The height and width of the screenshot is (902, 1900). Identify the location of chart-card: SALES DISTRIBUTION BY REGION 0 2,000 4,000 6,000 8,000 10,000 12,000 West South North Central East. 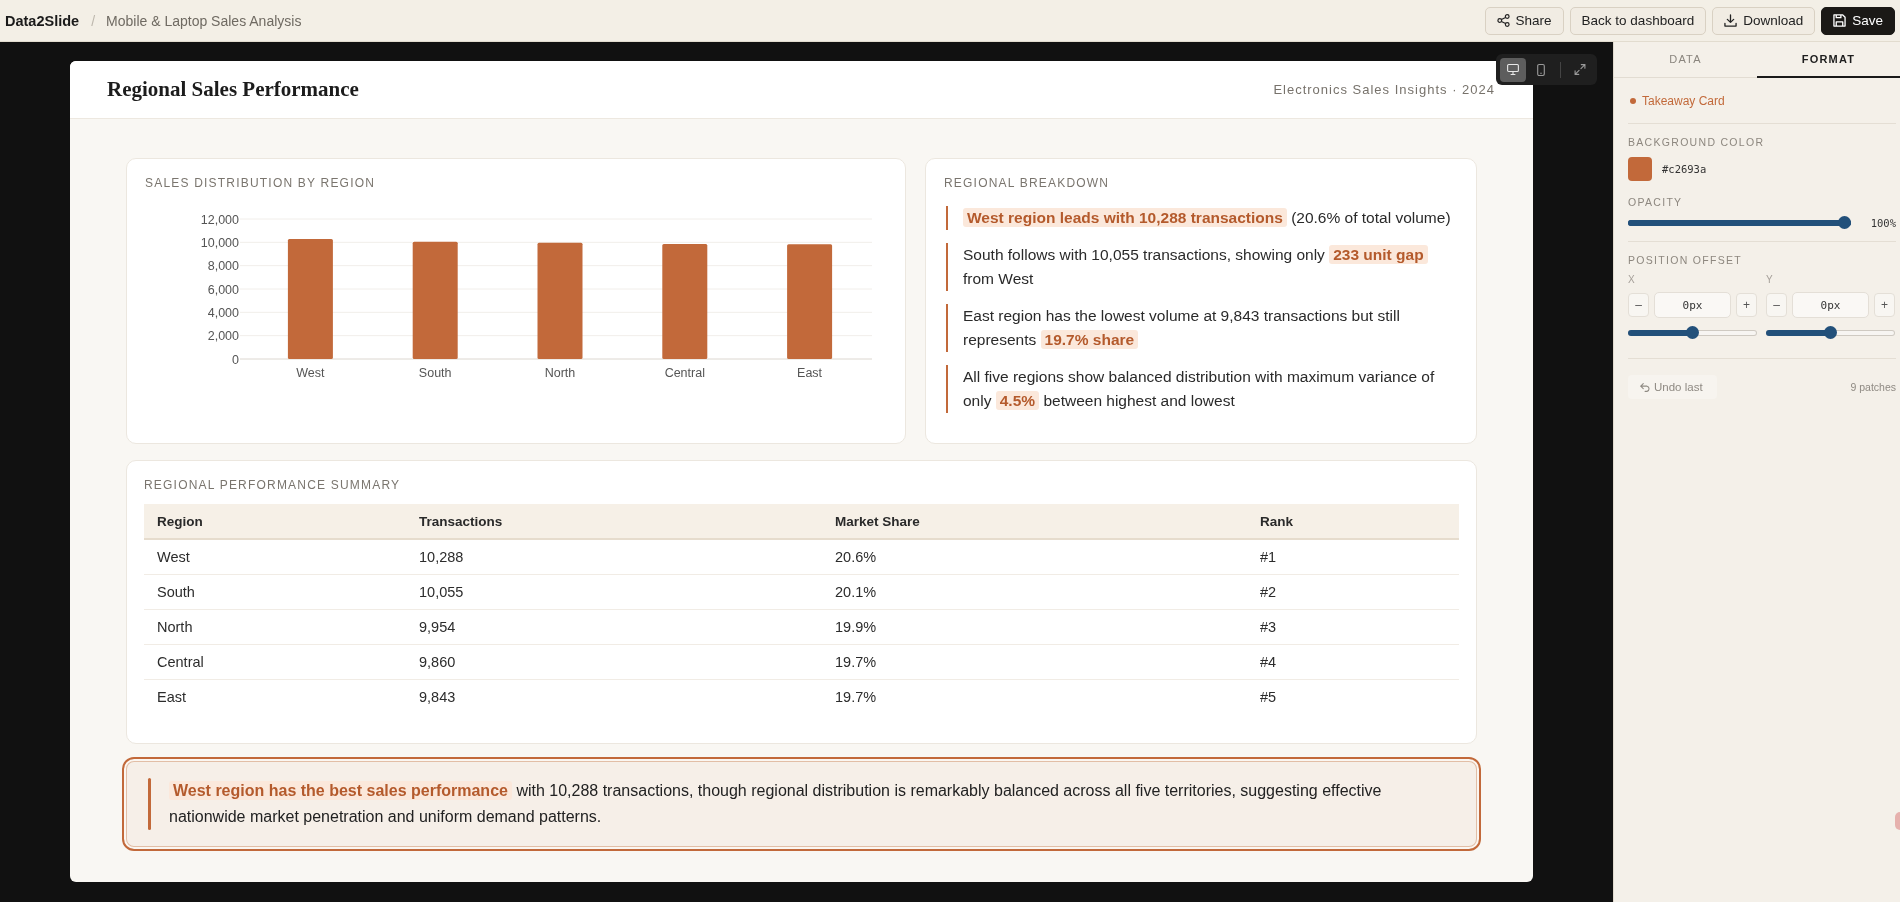
(516, 301).